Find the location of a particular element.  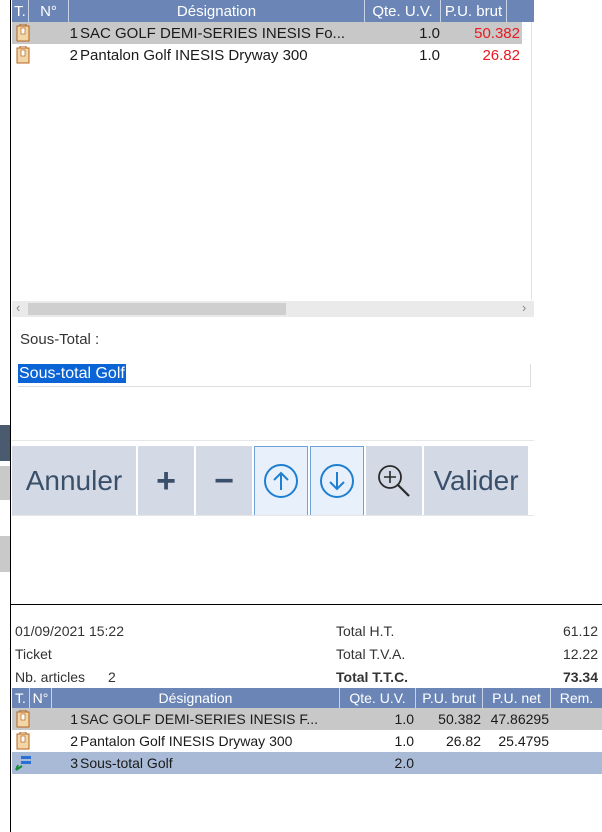

row-pu-net is located at coordinates (517, 763).